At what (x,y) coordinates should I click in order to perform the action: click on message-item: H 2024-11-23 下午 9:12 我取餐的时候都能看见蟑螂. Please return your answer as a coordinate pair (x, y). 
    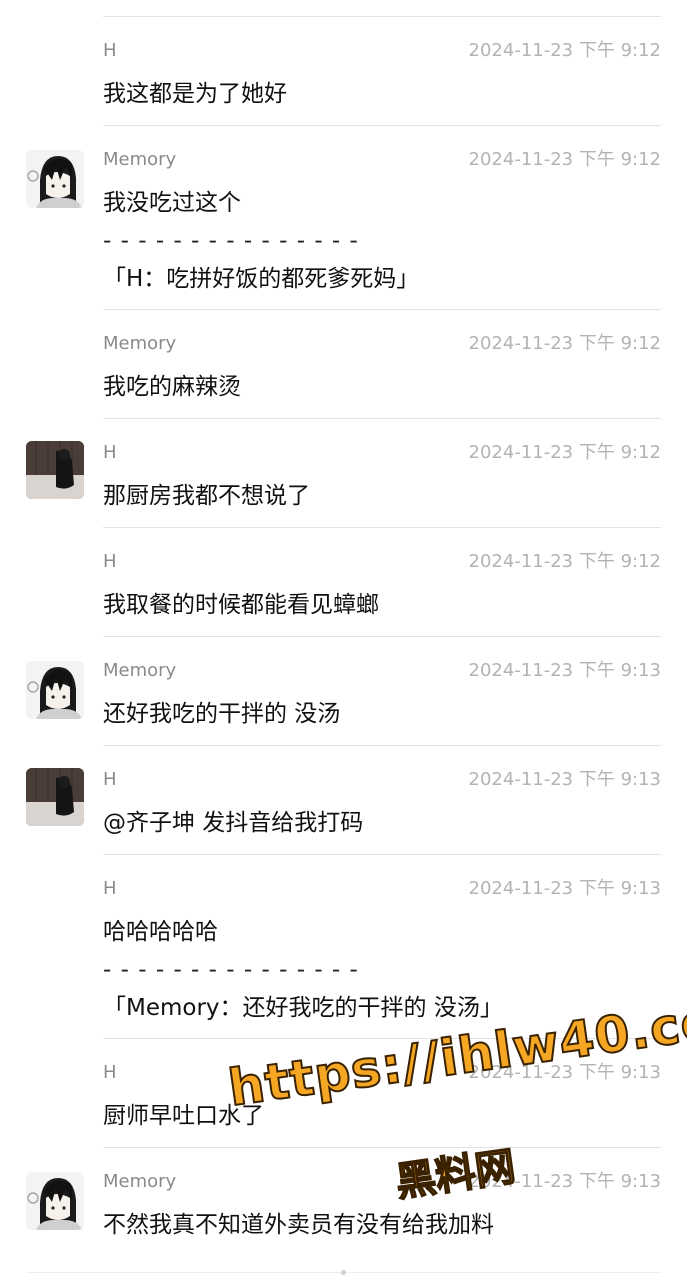
    Looking at the image, I should click on (343, 593).